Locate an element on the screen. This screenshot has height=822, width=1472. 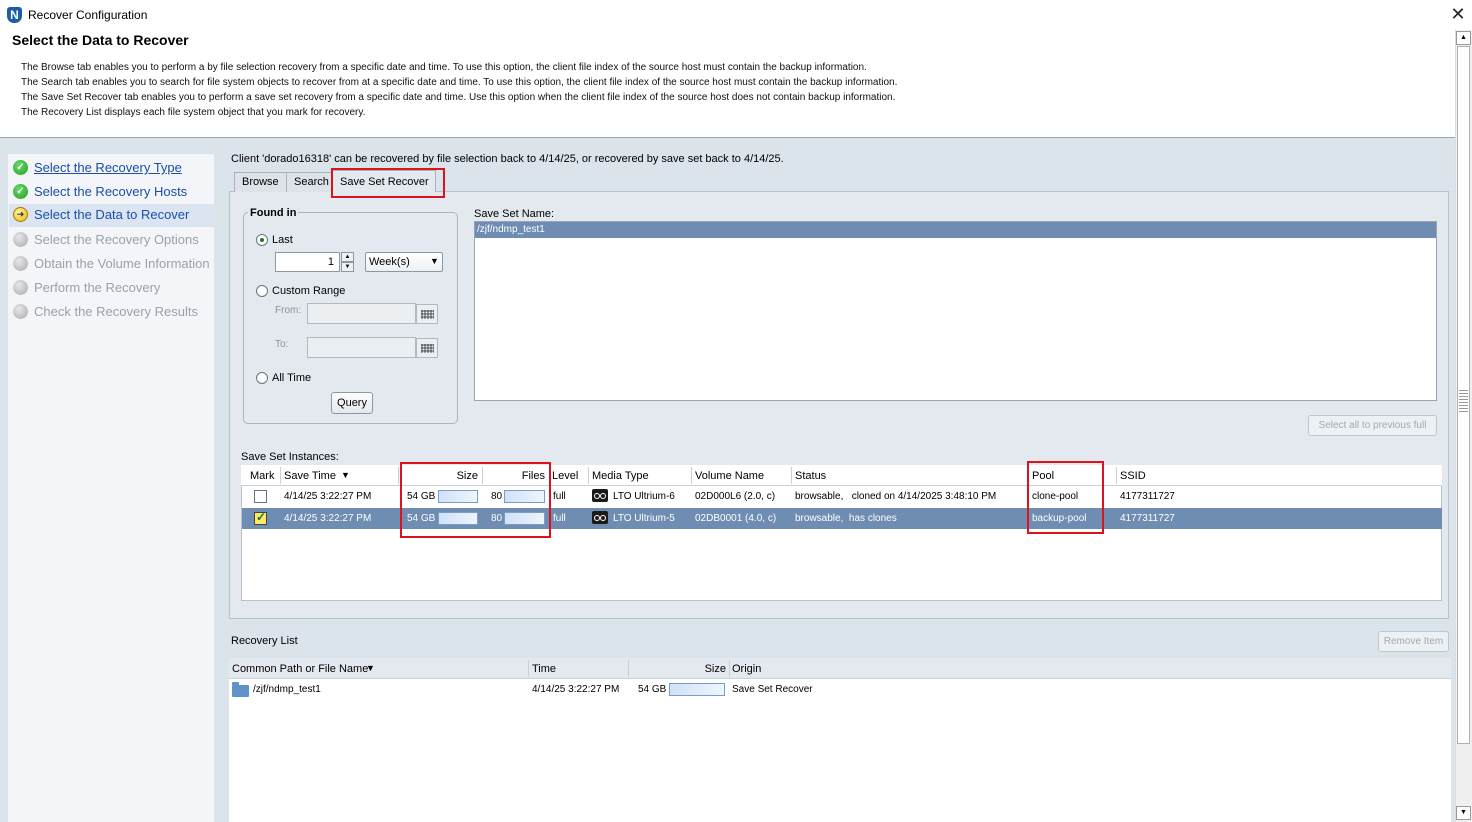
found-in-title: Found in is located at coordinates (273, 213).